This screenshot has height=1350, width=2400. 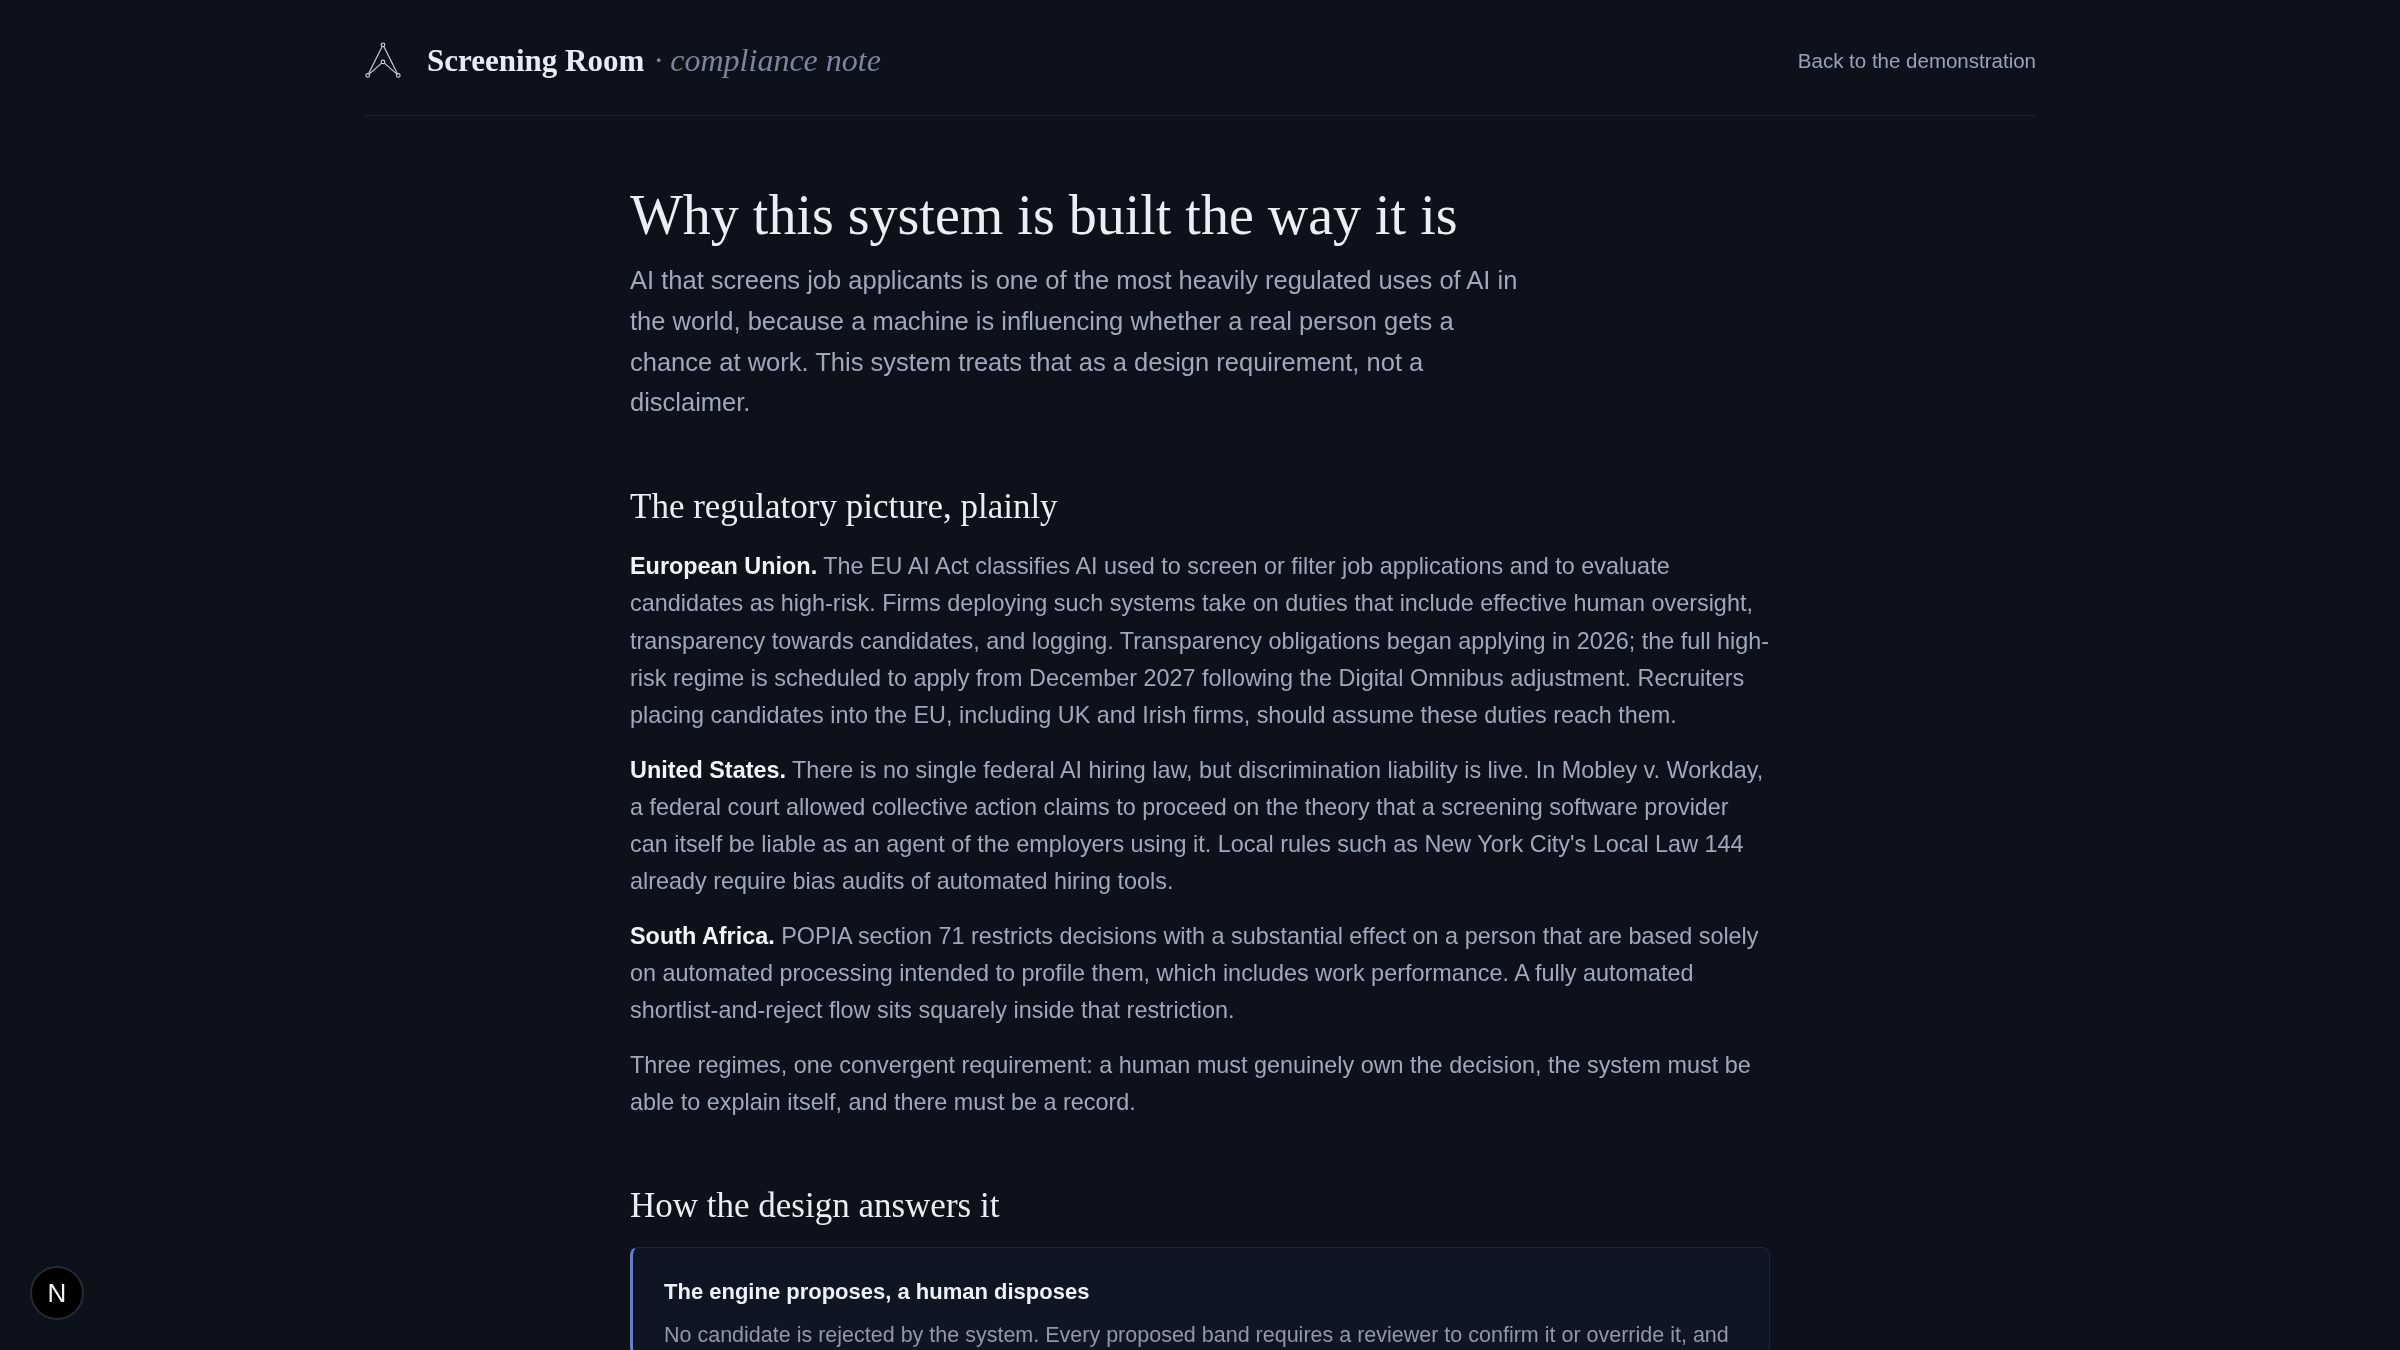 I want to click on dev-tools-button: N, so click(x=57, y=1293).